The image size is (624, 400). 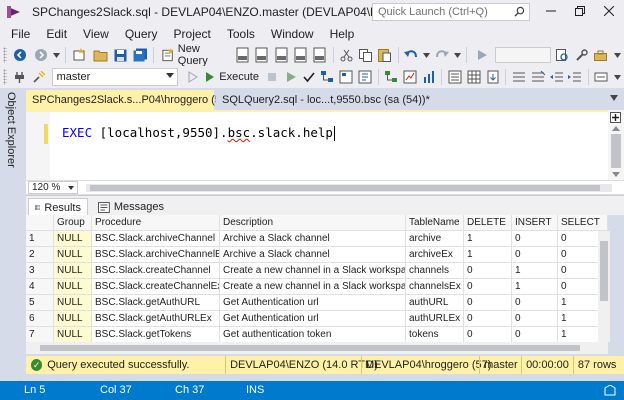 I want to click on search-icon, so click(x=519, y=11).